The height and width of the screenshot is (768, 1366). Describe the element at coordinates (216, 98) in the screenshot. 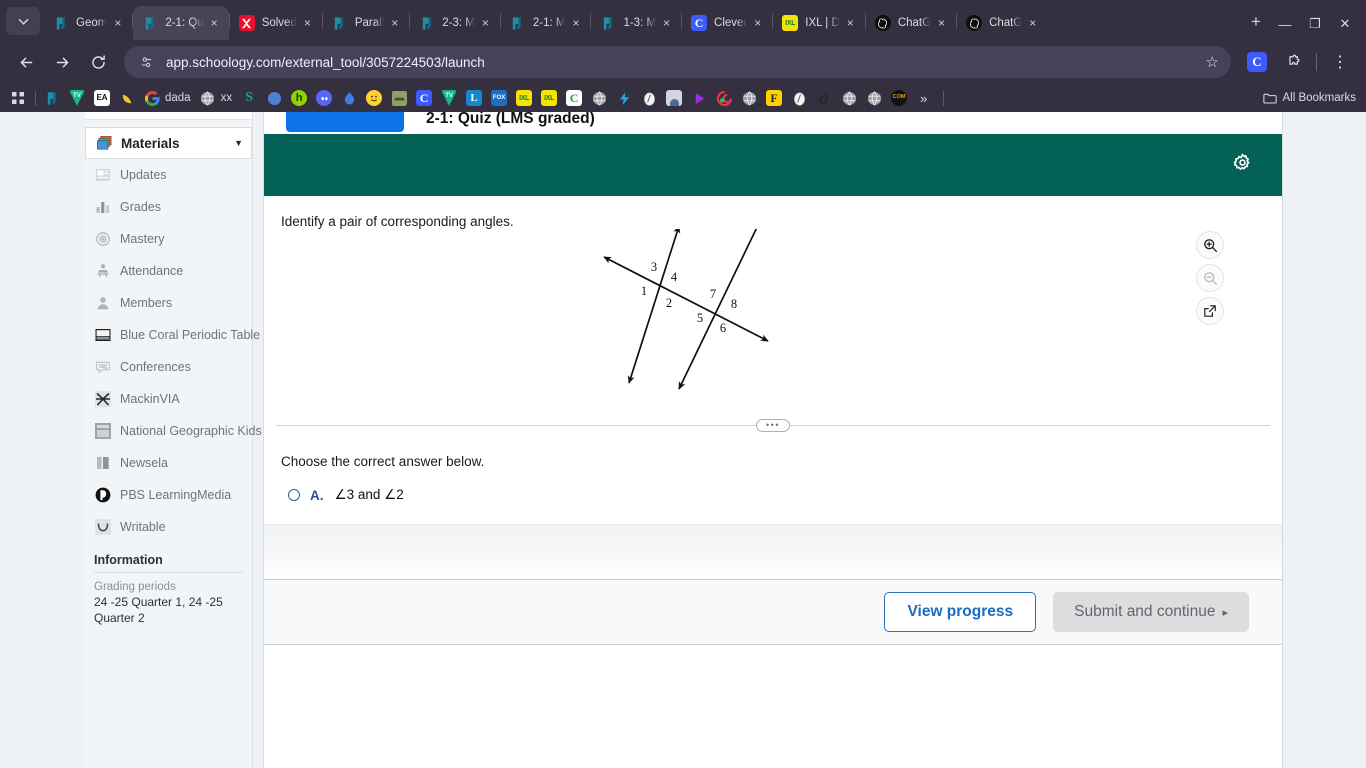

I see `bookmark-item: xx` at that location.